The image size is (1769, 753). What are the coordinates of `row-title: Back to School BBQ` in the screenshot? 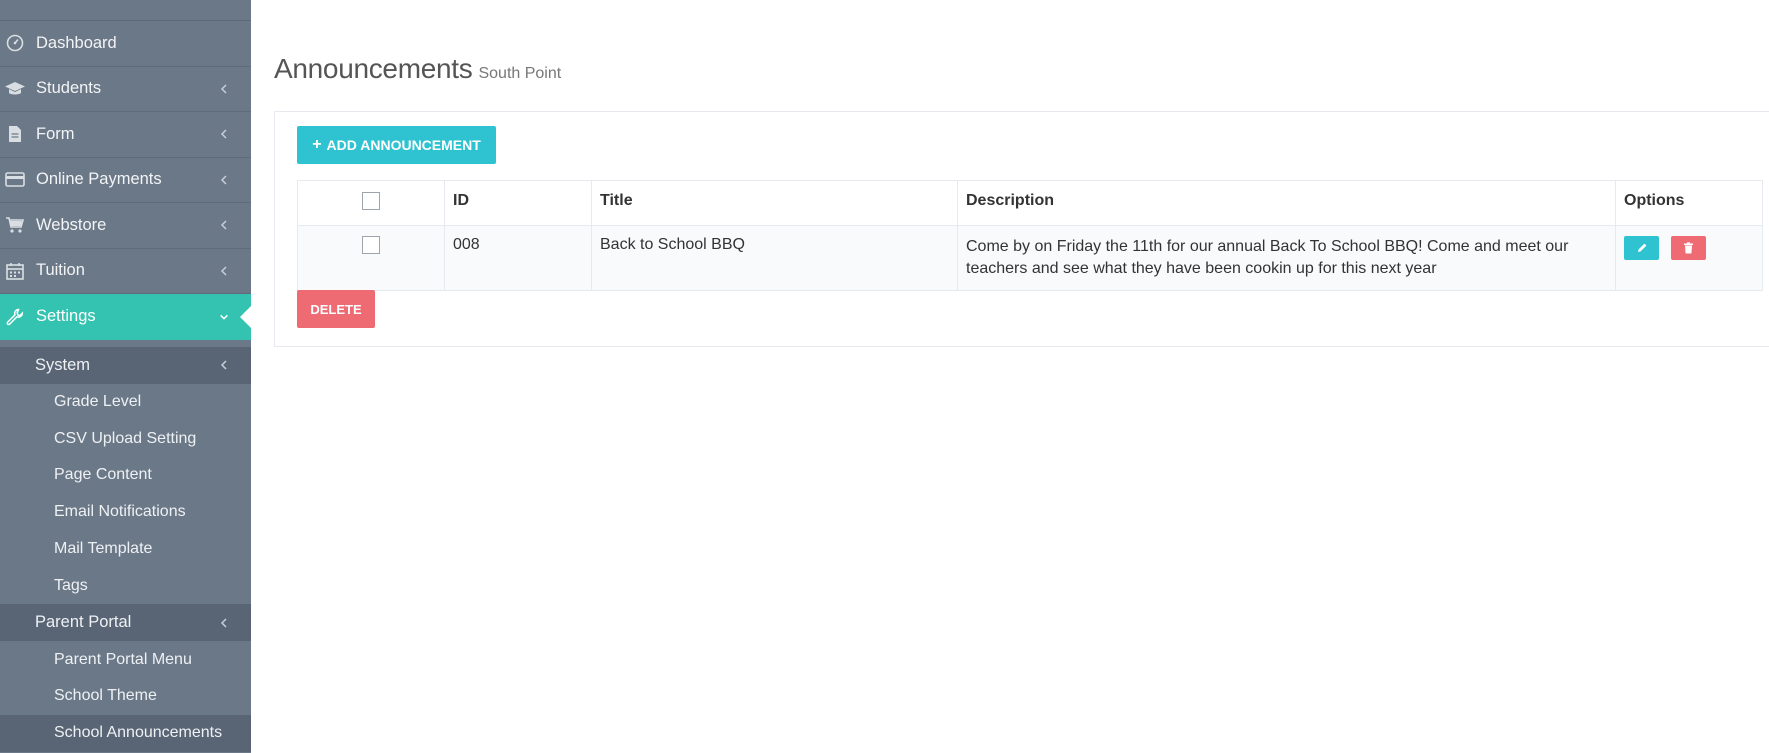 It's located at (774, 258).